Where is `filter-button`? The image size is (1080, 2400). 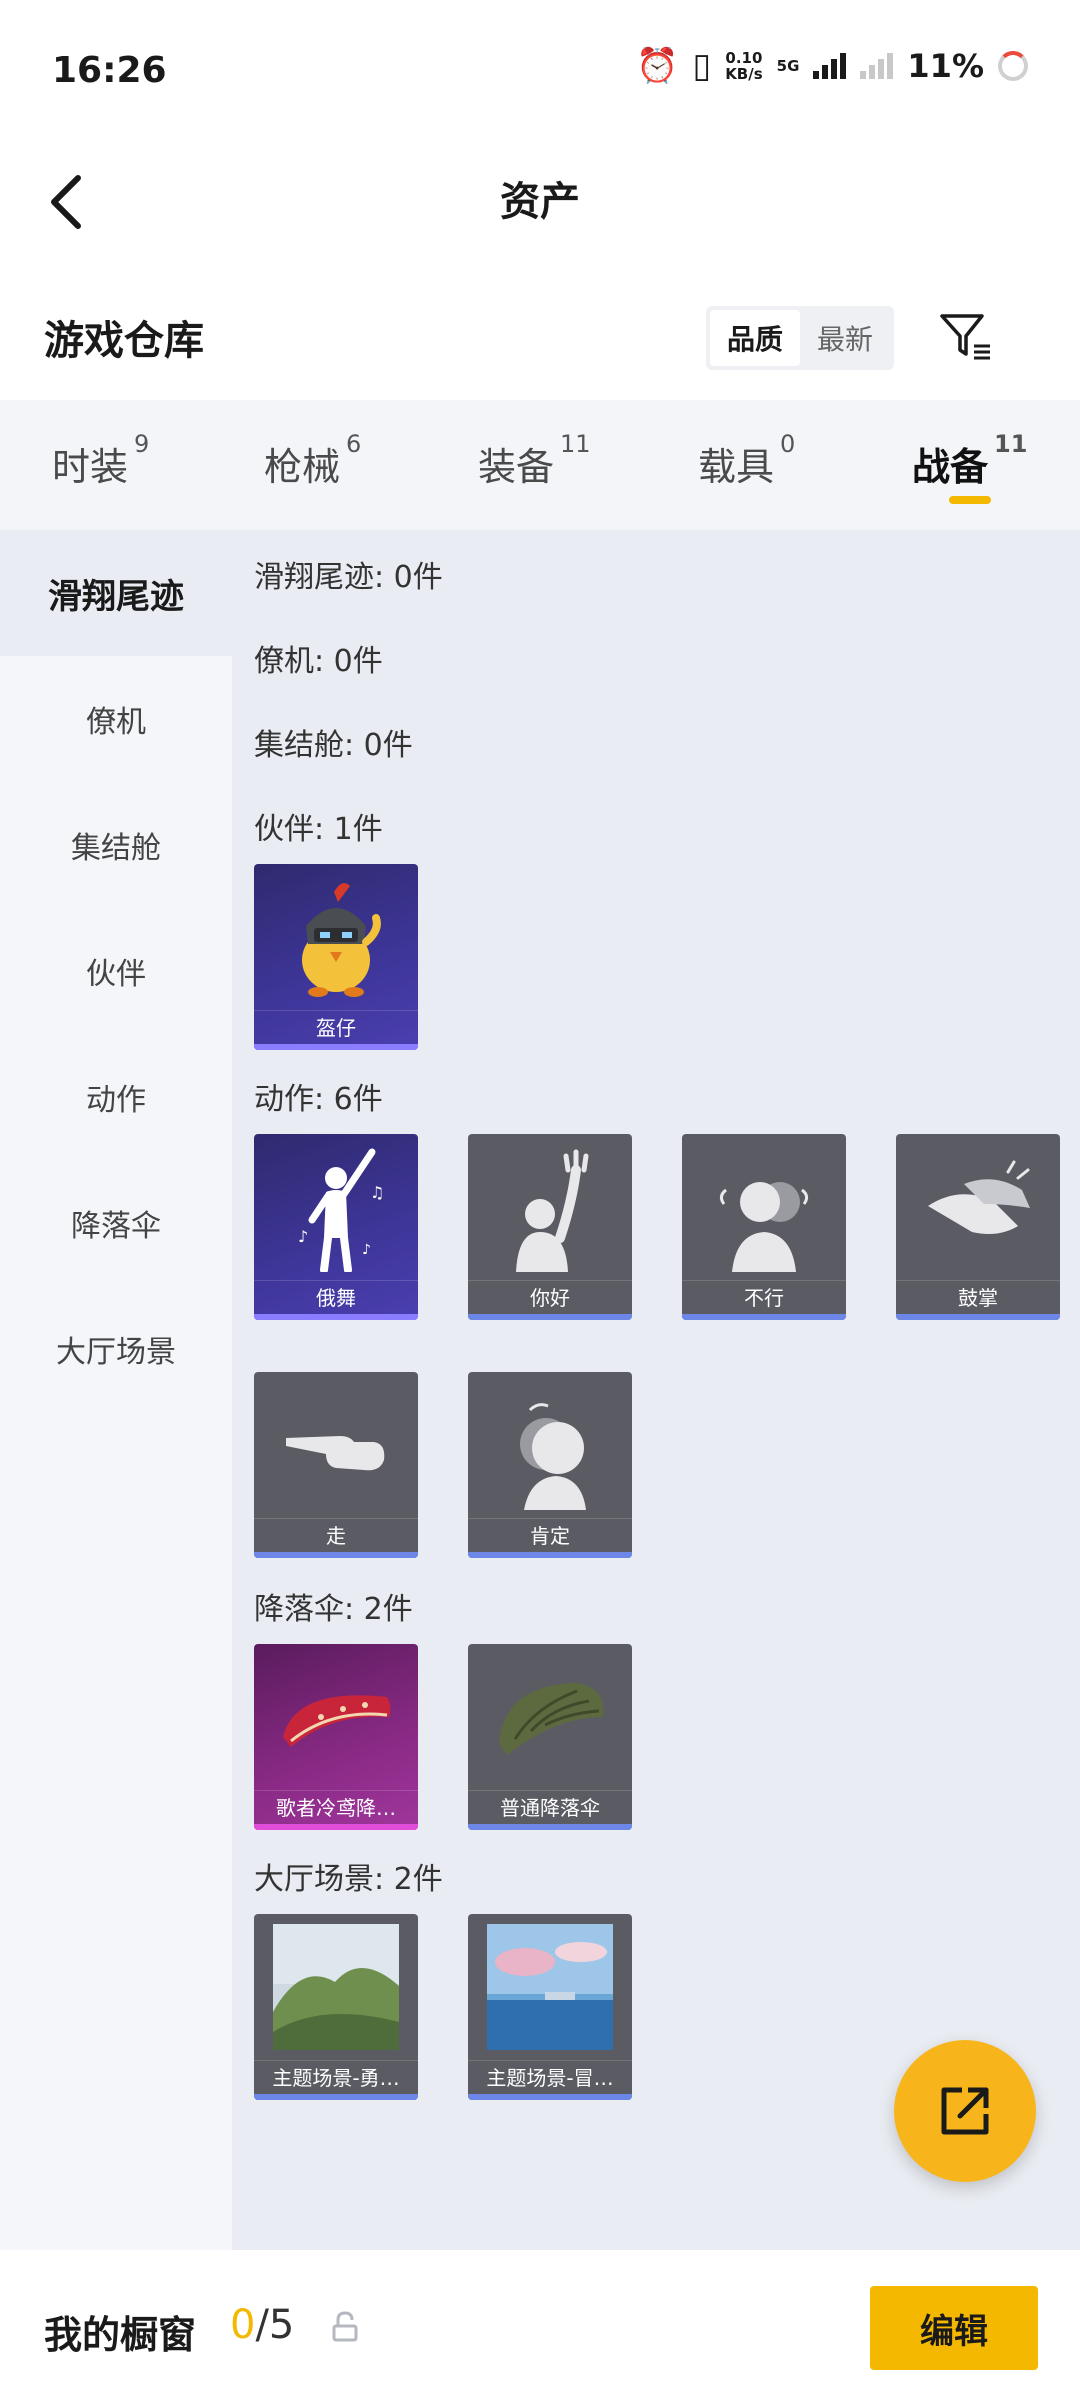 filter-button is located at coordinates (968, 338).